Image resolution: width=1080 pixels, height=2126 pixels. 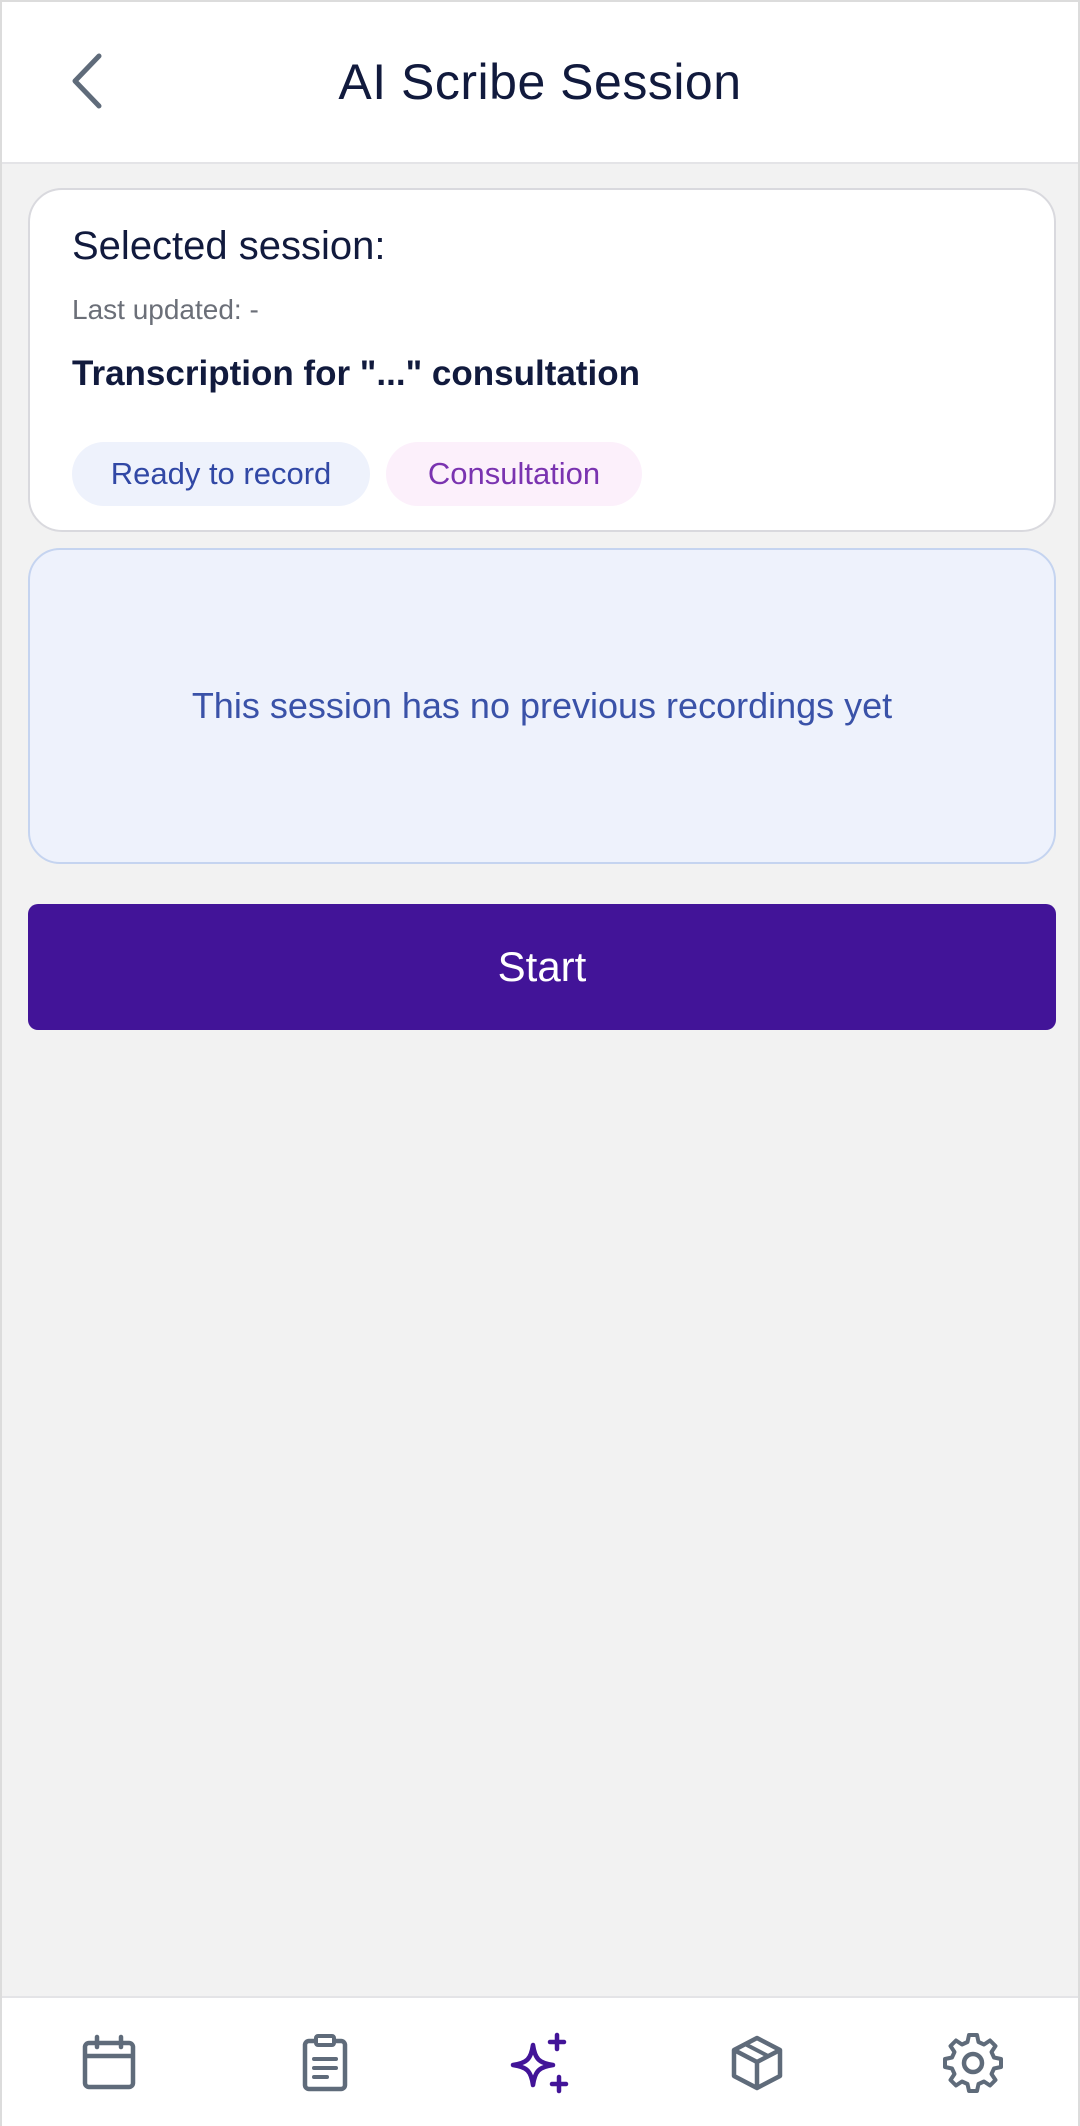 What do you see at coordinates (514, 474) in the screenshot?
I see `session-type-badge: Consultation` at bounding box center [514, 474].